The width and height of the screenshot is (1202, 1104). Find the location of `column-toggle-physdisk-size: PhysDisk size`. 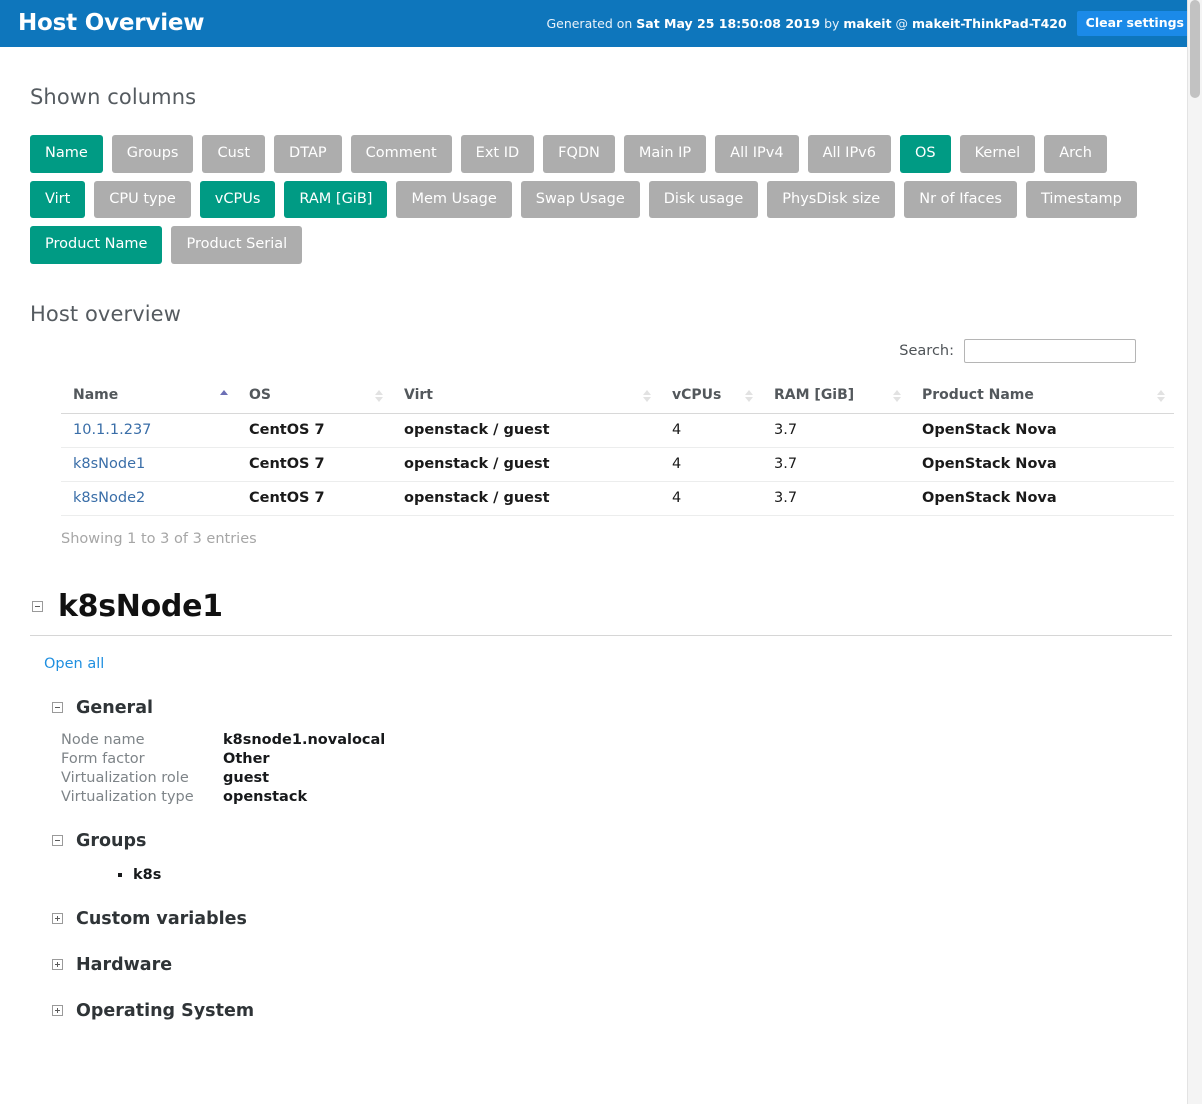

column-toggle-physdisk-size: PhysDisk size is located at coordinates (831, 199).